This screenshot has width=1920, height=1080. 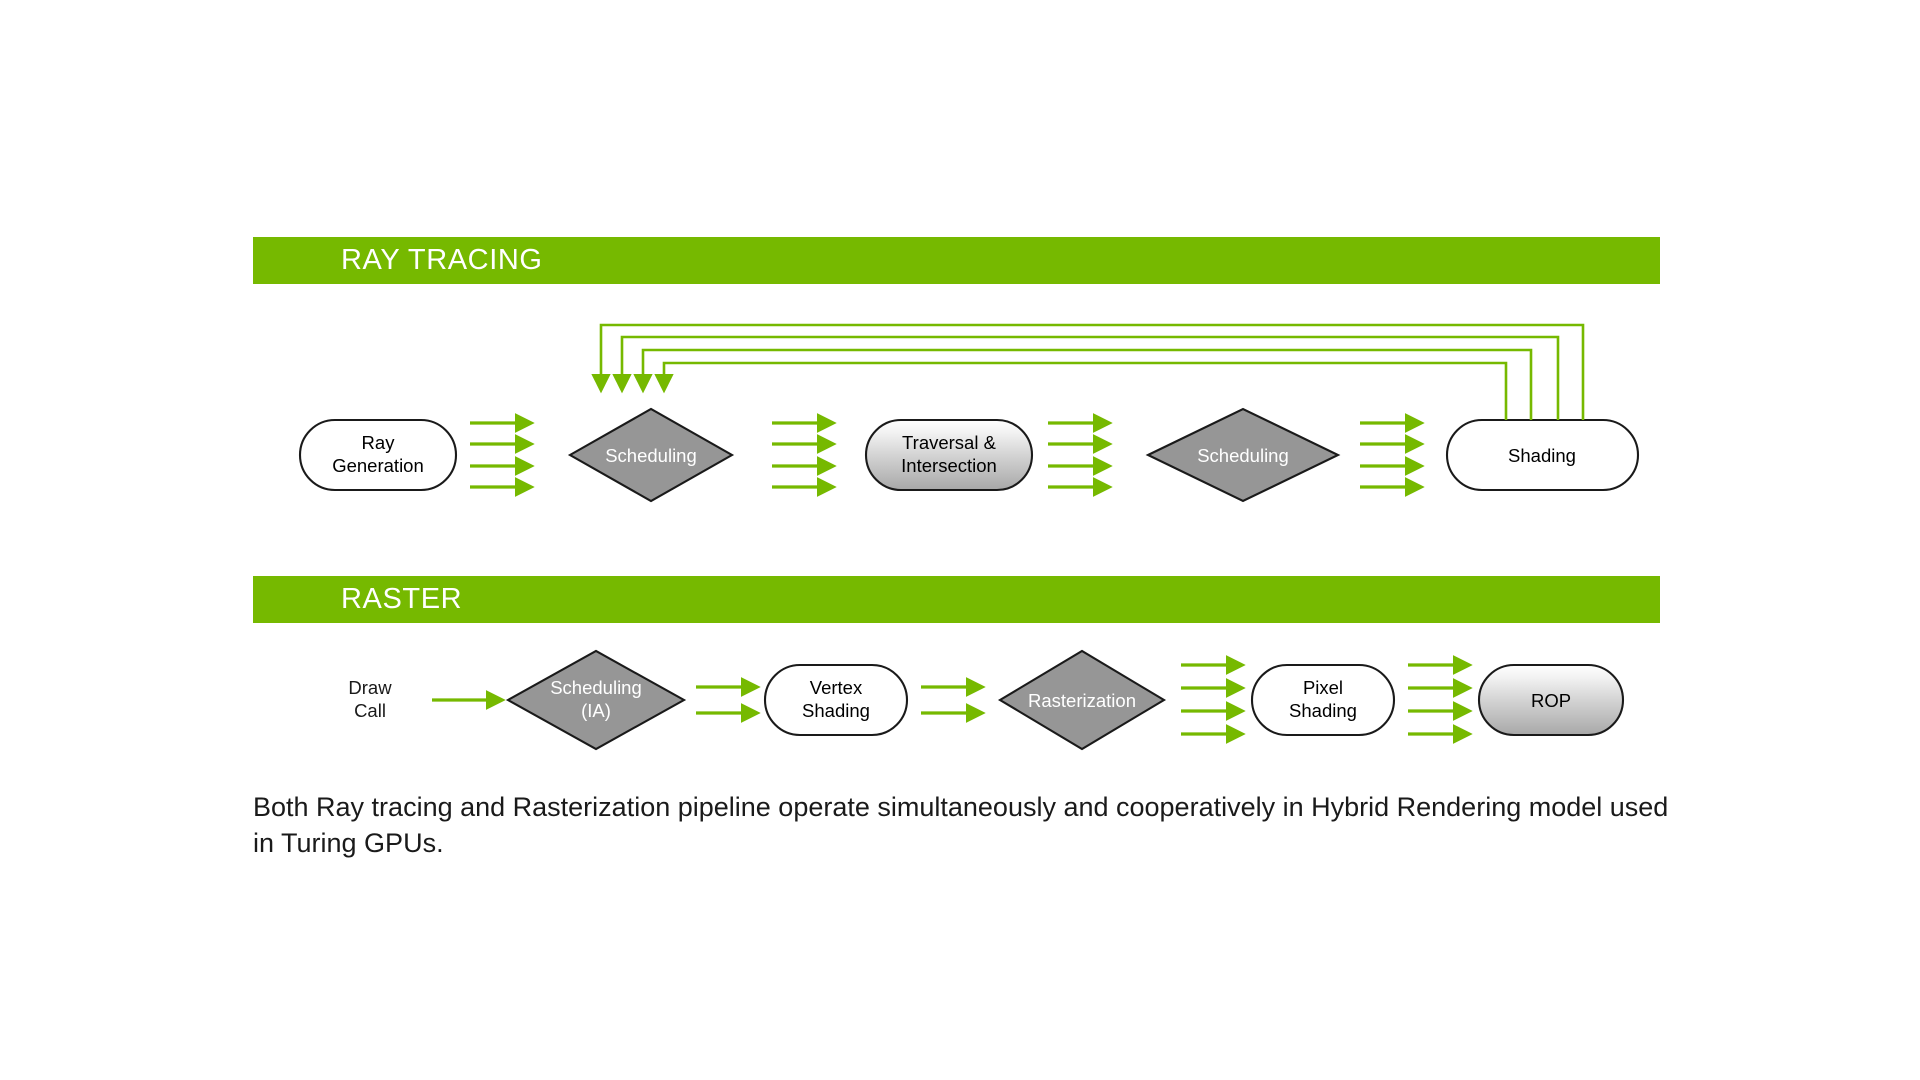 I want to click on connector-rasterization-to-pixelshading, so click(x=1213, y=699).